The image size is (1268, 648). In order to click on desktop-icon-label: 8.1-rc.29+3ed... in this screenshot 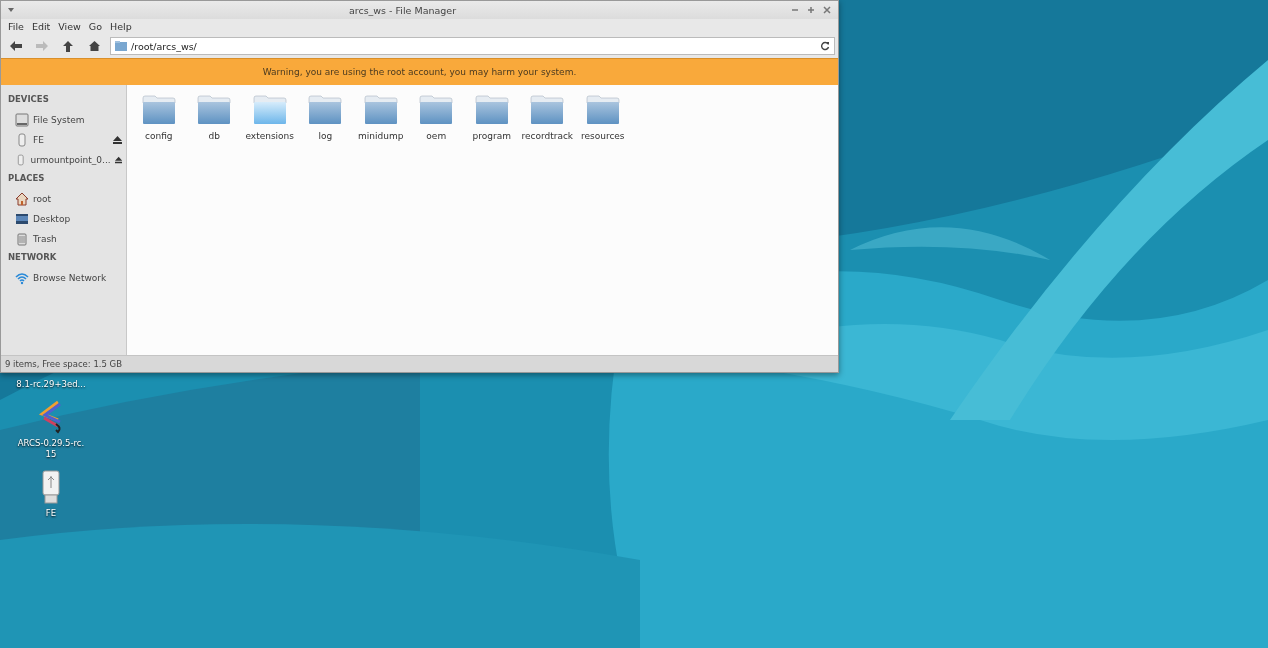, I will do `click(51, 385)`.